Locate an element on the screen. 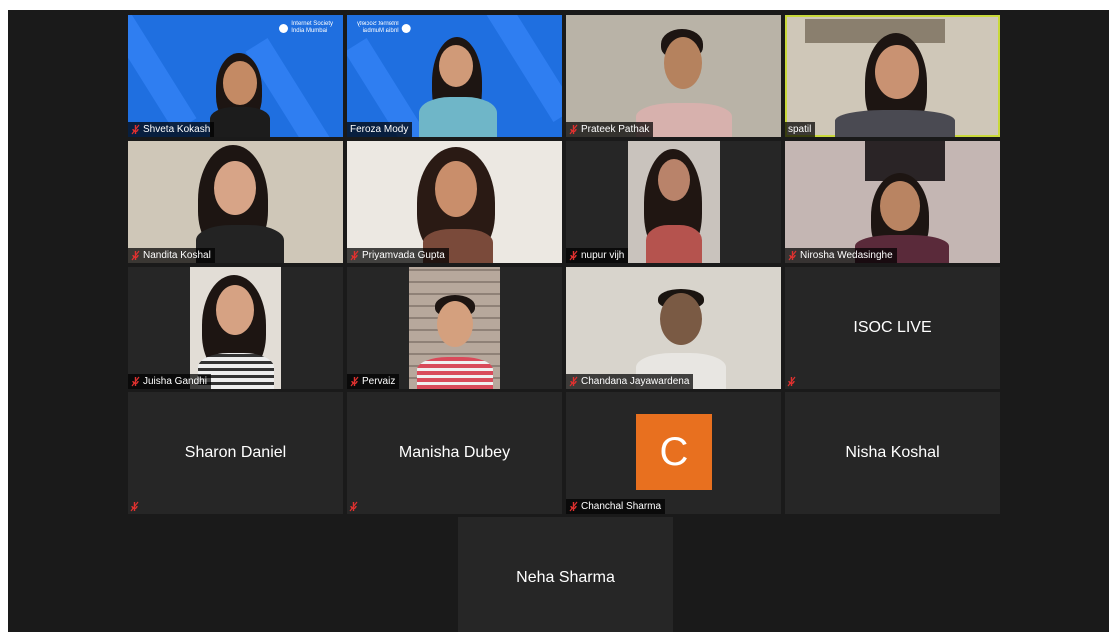 Image resolution: width=1117 pixels, height=632 pixels. participant-display-name: Sharon Daniel is located at coordinates (235, 452).